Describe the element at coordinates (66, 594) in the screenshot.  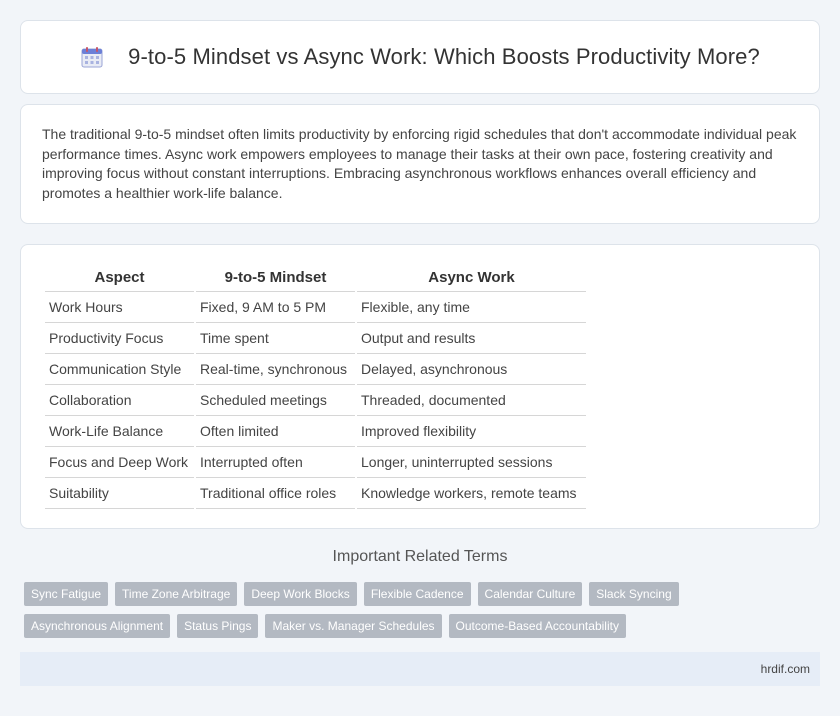
I see `tag-sync-fatigue: Sync Fatigue` at that location.